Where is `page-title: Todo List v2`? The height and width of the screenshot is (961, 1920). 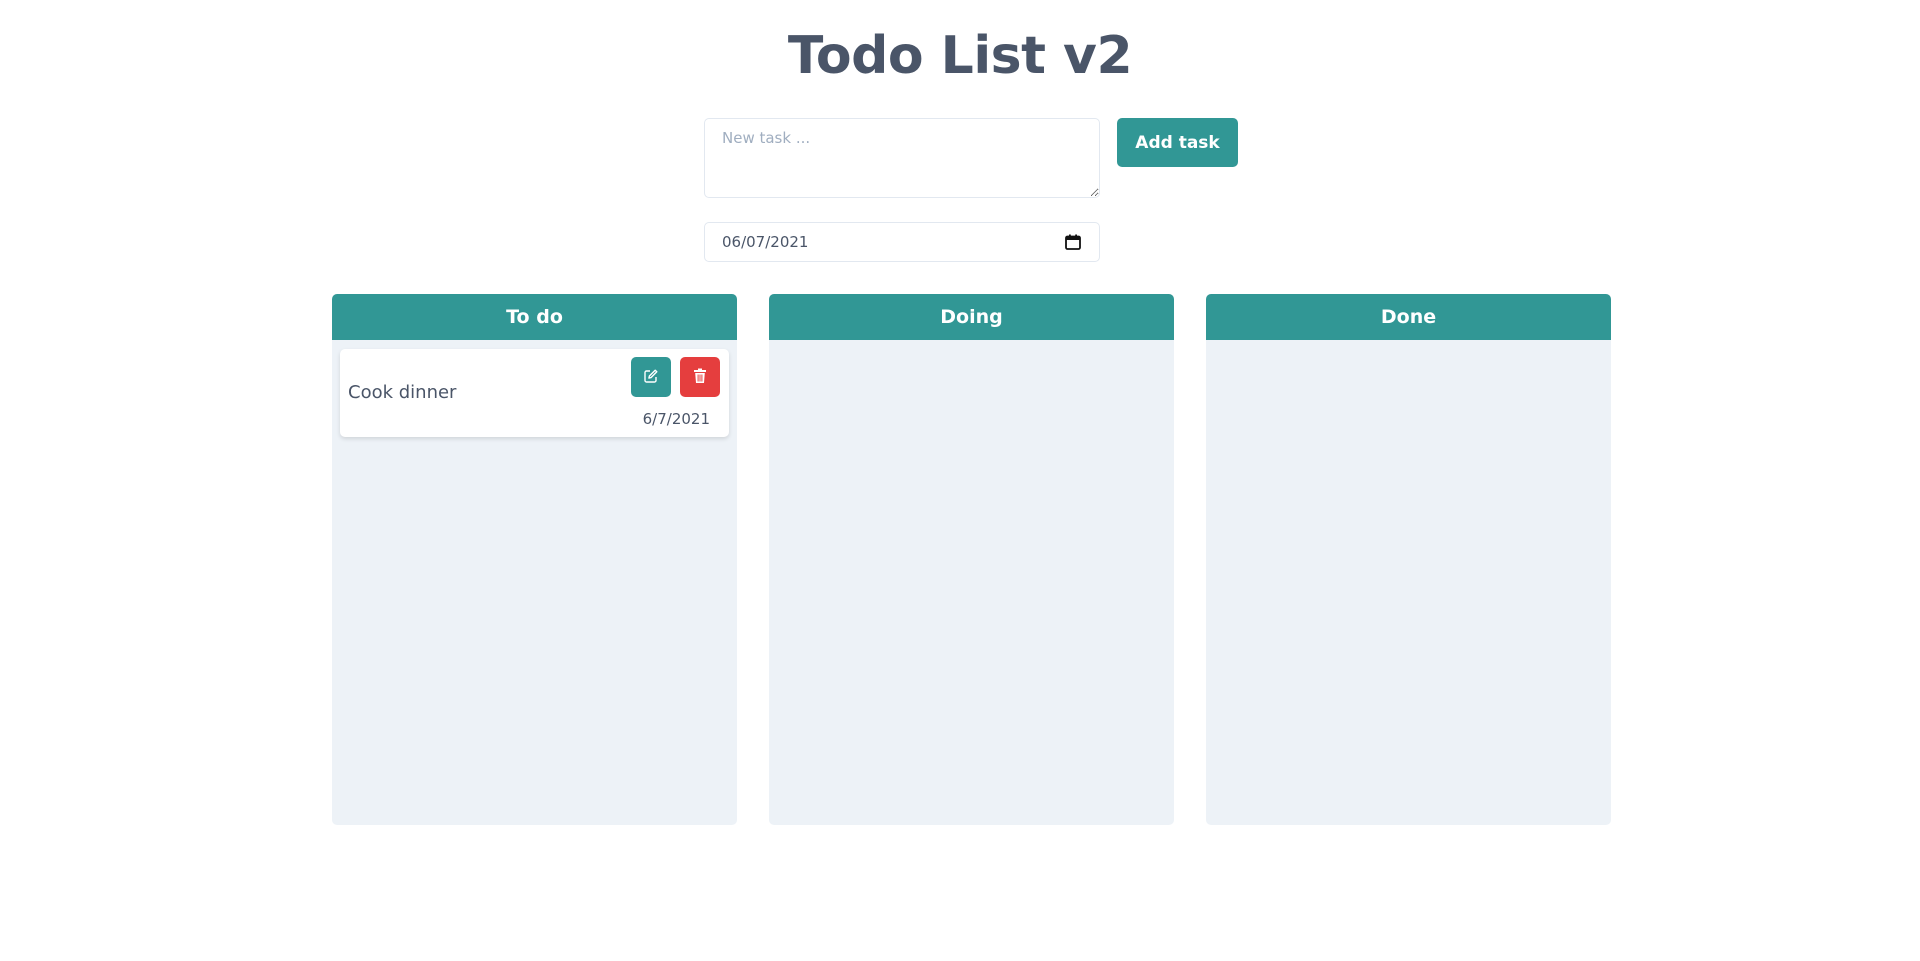
page-title: Todo List v2 is located at coordinates (960, 56).